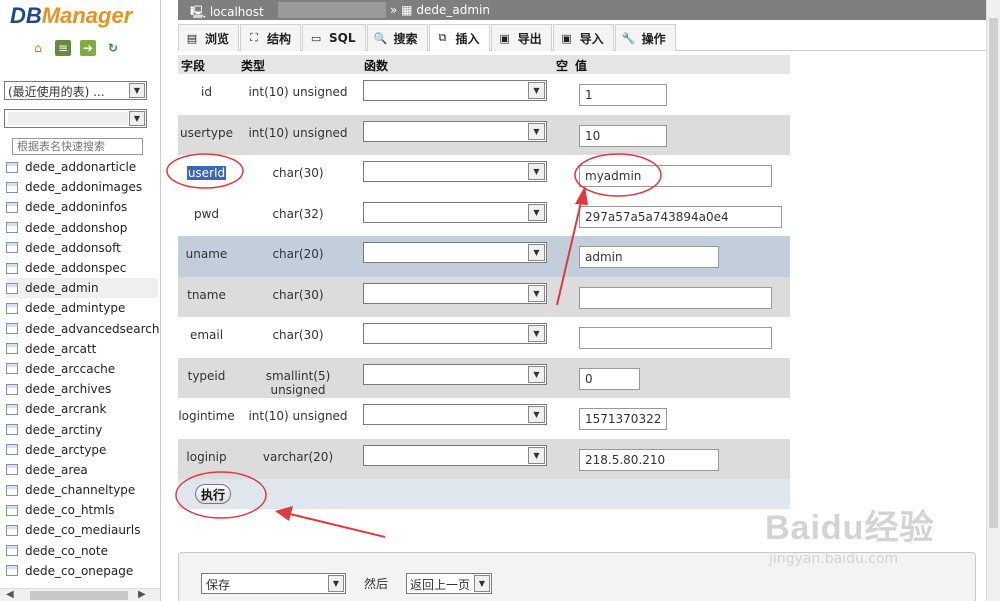  Describe the element at coordinates (209, 37) in the screenshot. I see `tab-browse: ▤ 浏览` at that location.